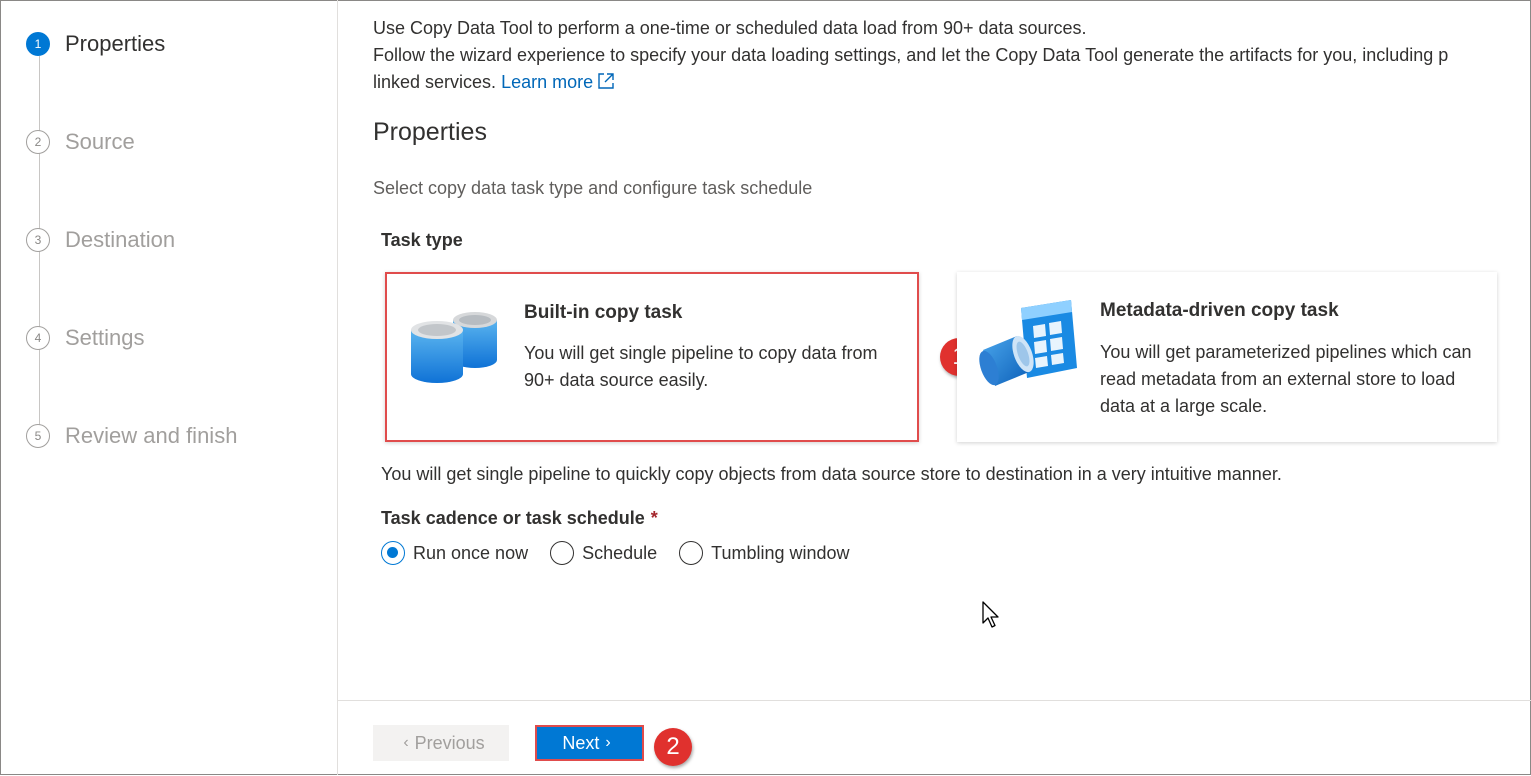 Image resolution: width=1531 pixels, height=776 pixels. What do you see at coordinates (449, 742) in the screenshot?
I see `previous-button-label: Previous` at bounding box center [449, 742].